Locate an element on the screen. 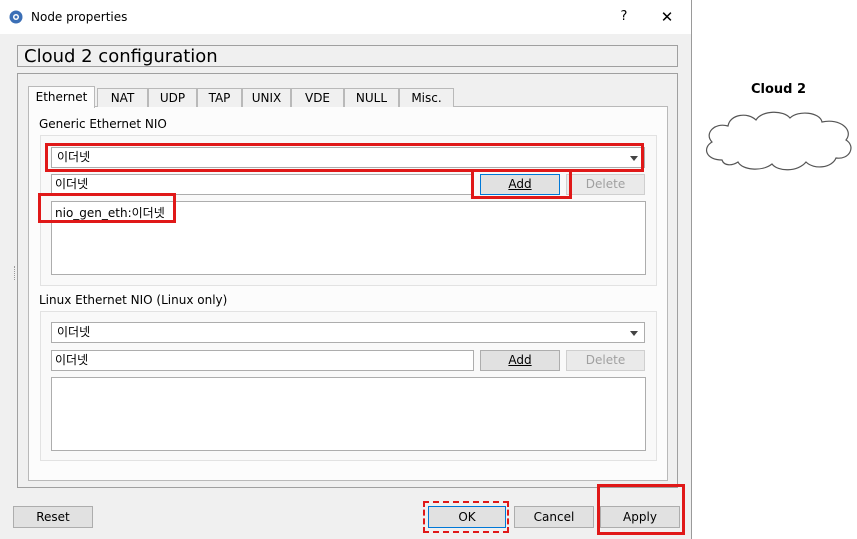 The width and height of the screenshot is (857, 539). linux-delete-label: Delete is located at coordinates (605, 360).